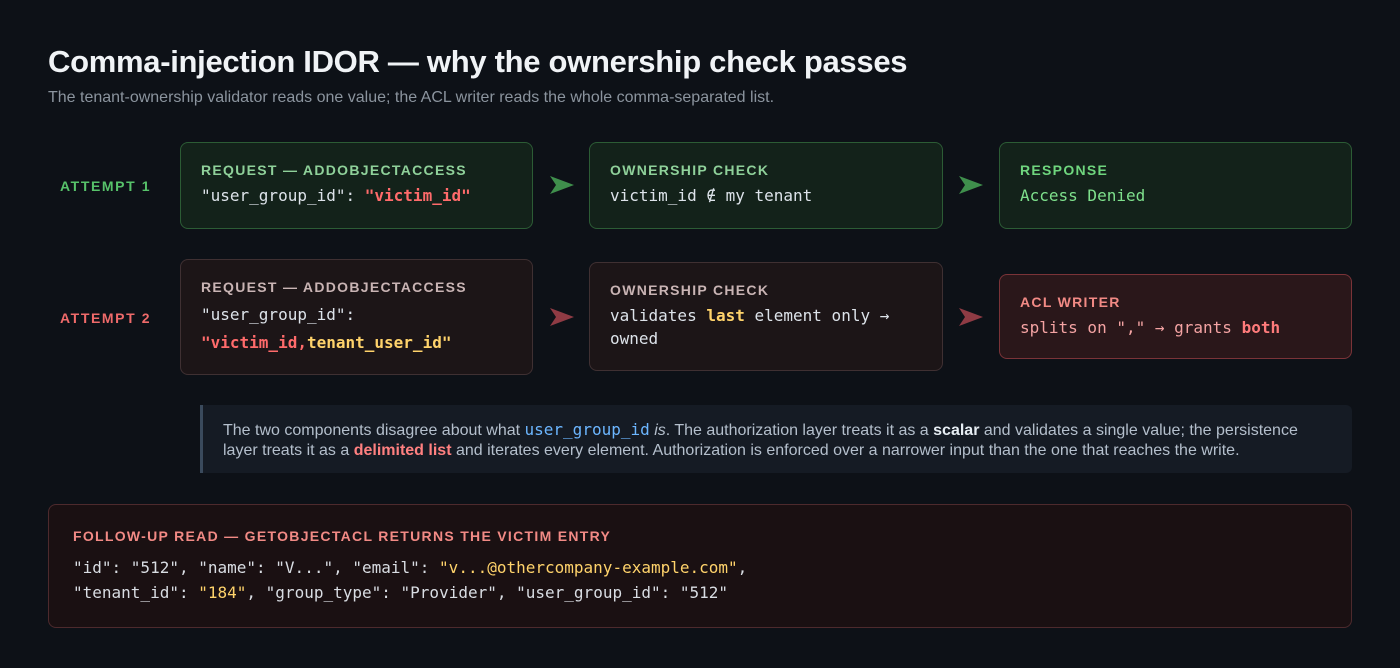  Describe the element at coordinates (106, 318) in the screenshot. I see `attempt-2-label: ATTEMPT 2` at that location.